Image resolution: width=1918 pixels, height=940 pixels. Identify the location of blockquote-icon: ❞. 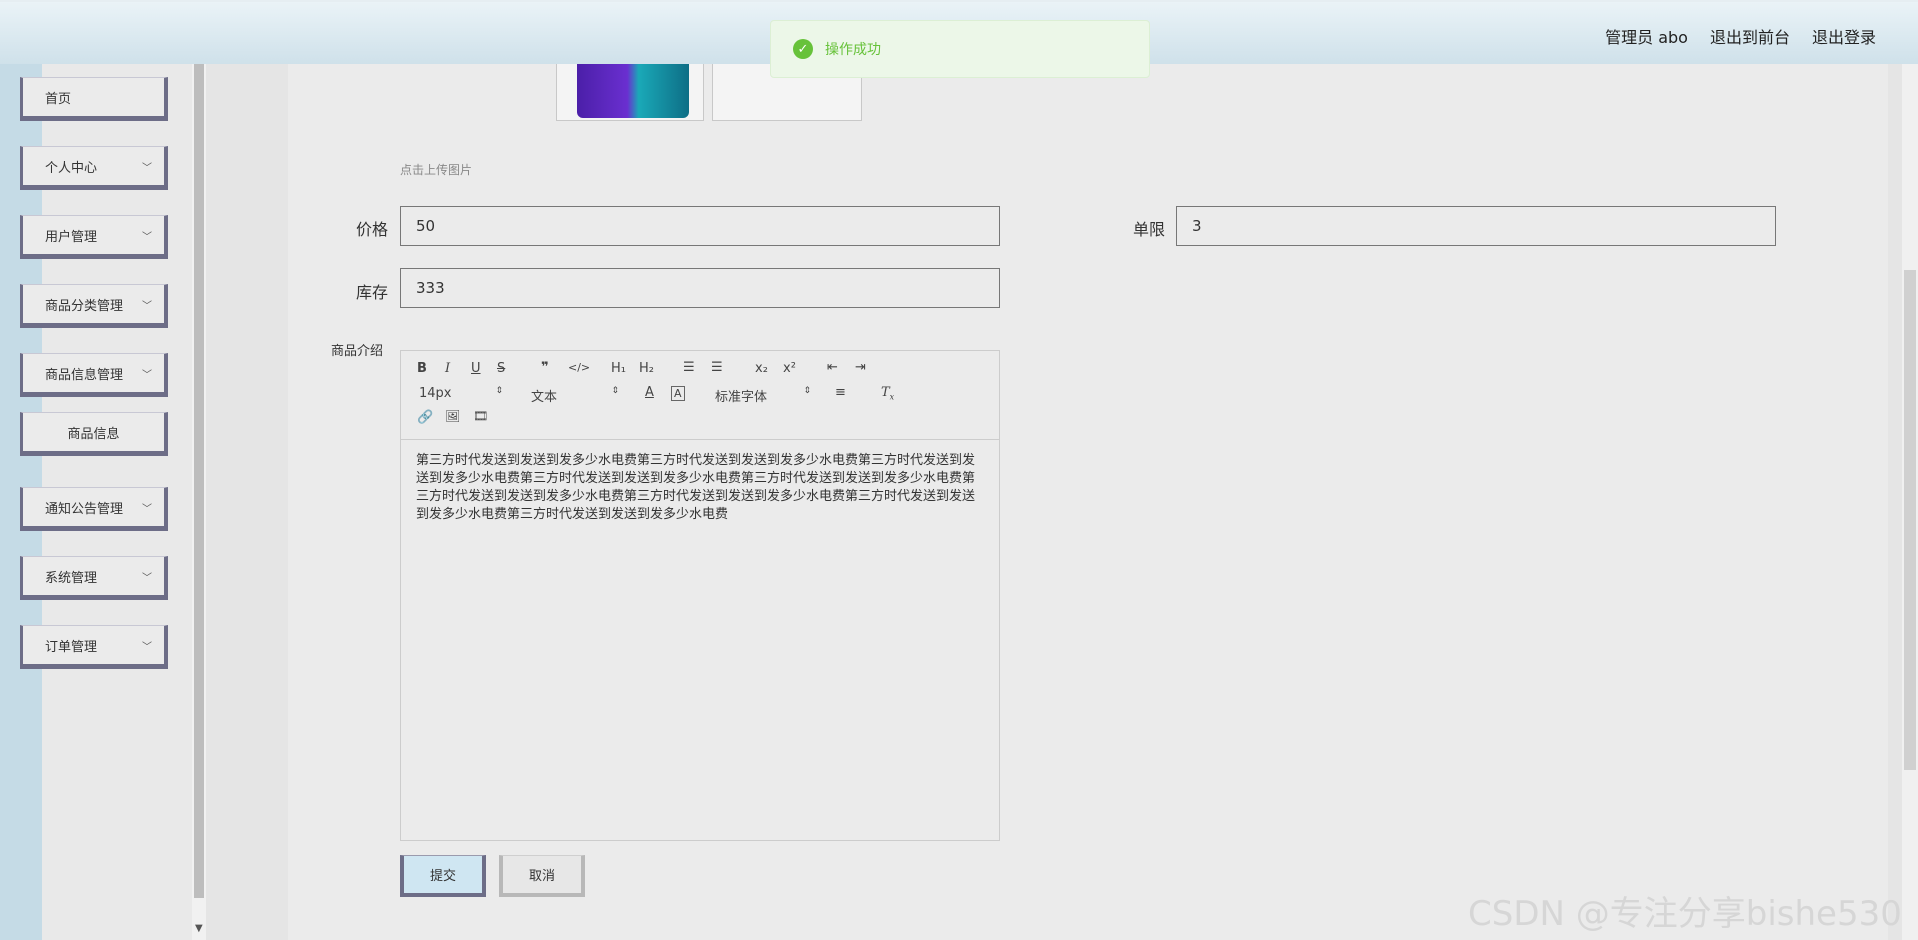
(545, 367).